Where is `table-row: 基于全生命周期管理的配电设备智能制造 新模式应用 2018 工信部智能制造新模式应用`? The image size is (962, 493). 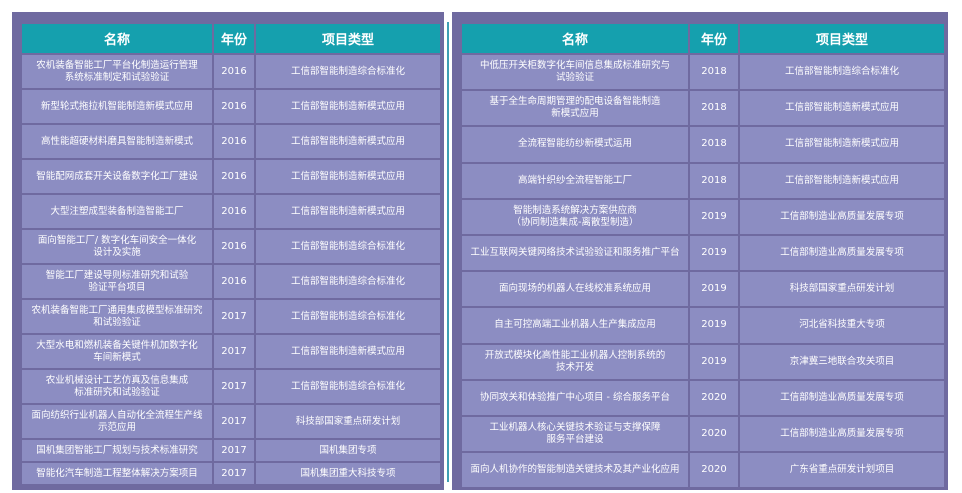
table-row: 基于全生命周期管理的配电设备智能制造 新模式应用 2018 工信部智能制造新模式应用 is located at coordinates (703, 108).